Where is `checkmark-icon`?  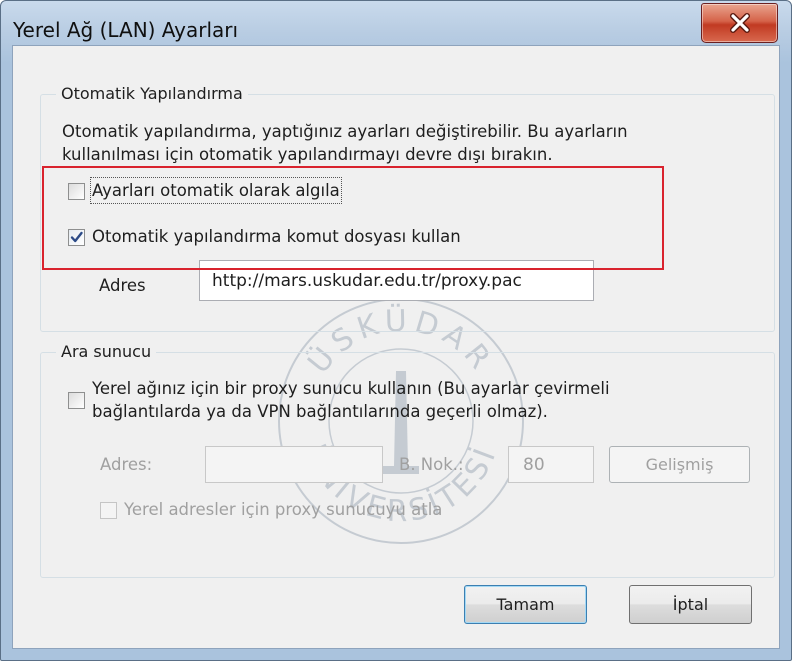
checkmark-icon is located at coordinates (76, 237).